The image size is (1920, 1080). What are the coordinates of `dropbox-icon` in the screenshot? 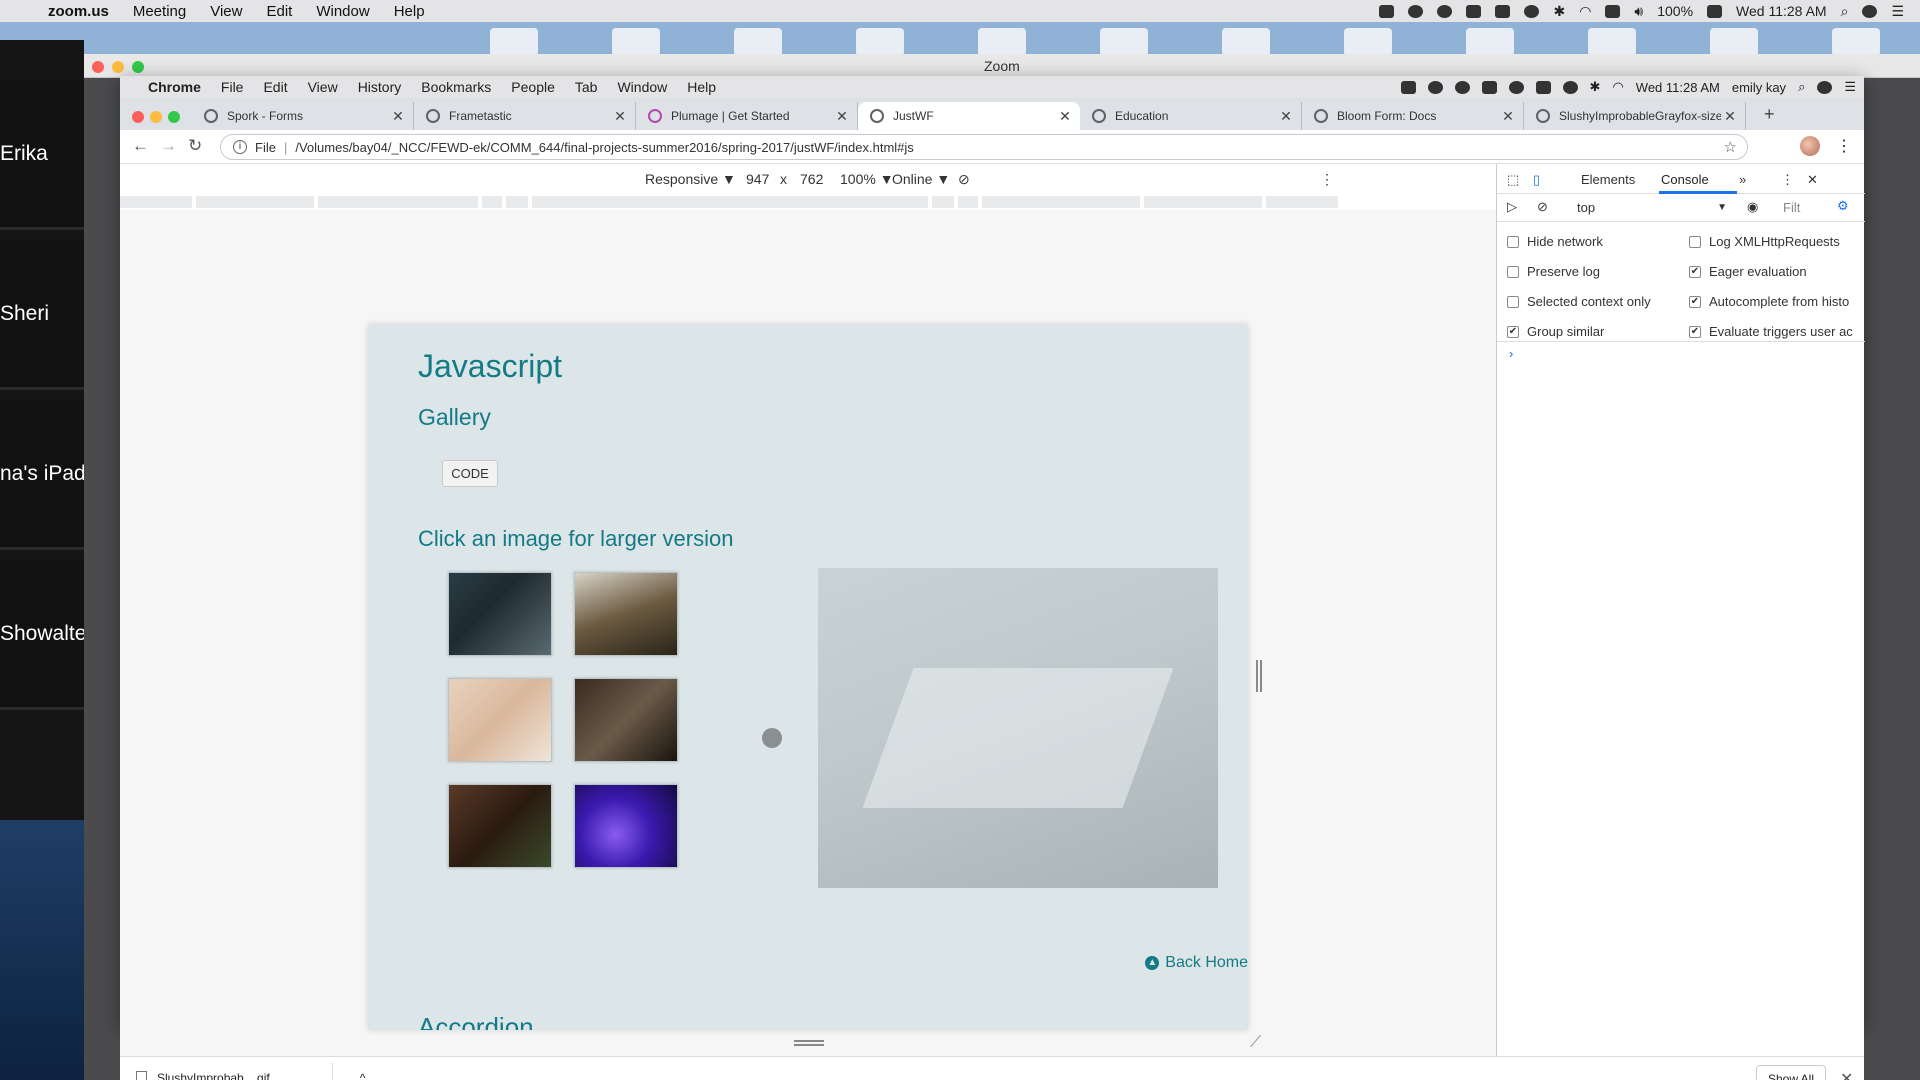 It's located at (1408, 87).